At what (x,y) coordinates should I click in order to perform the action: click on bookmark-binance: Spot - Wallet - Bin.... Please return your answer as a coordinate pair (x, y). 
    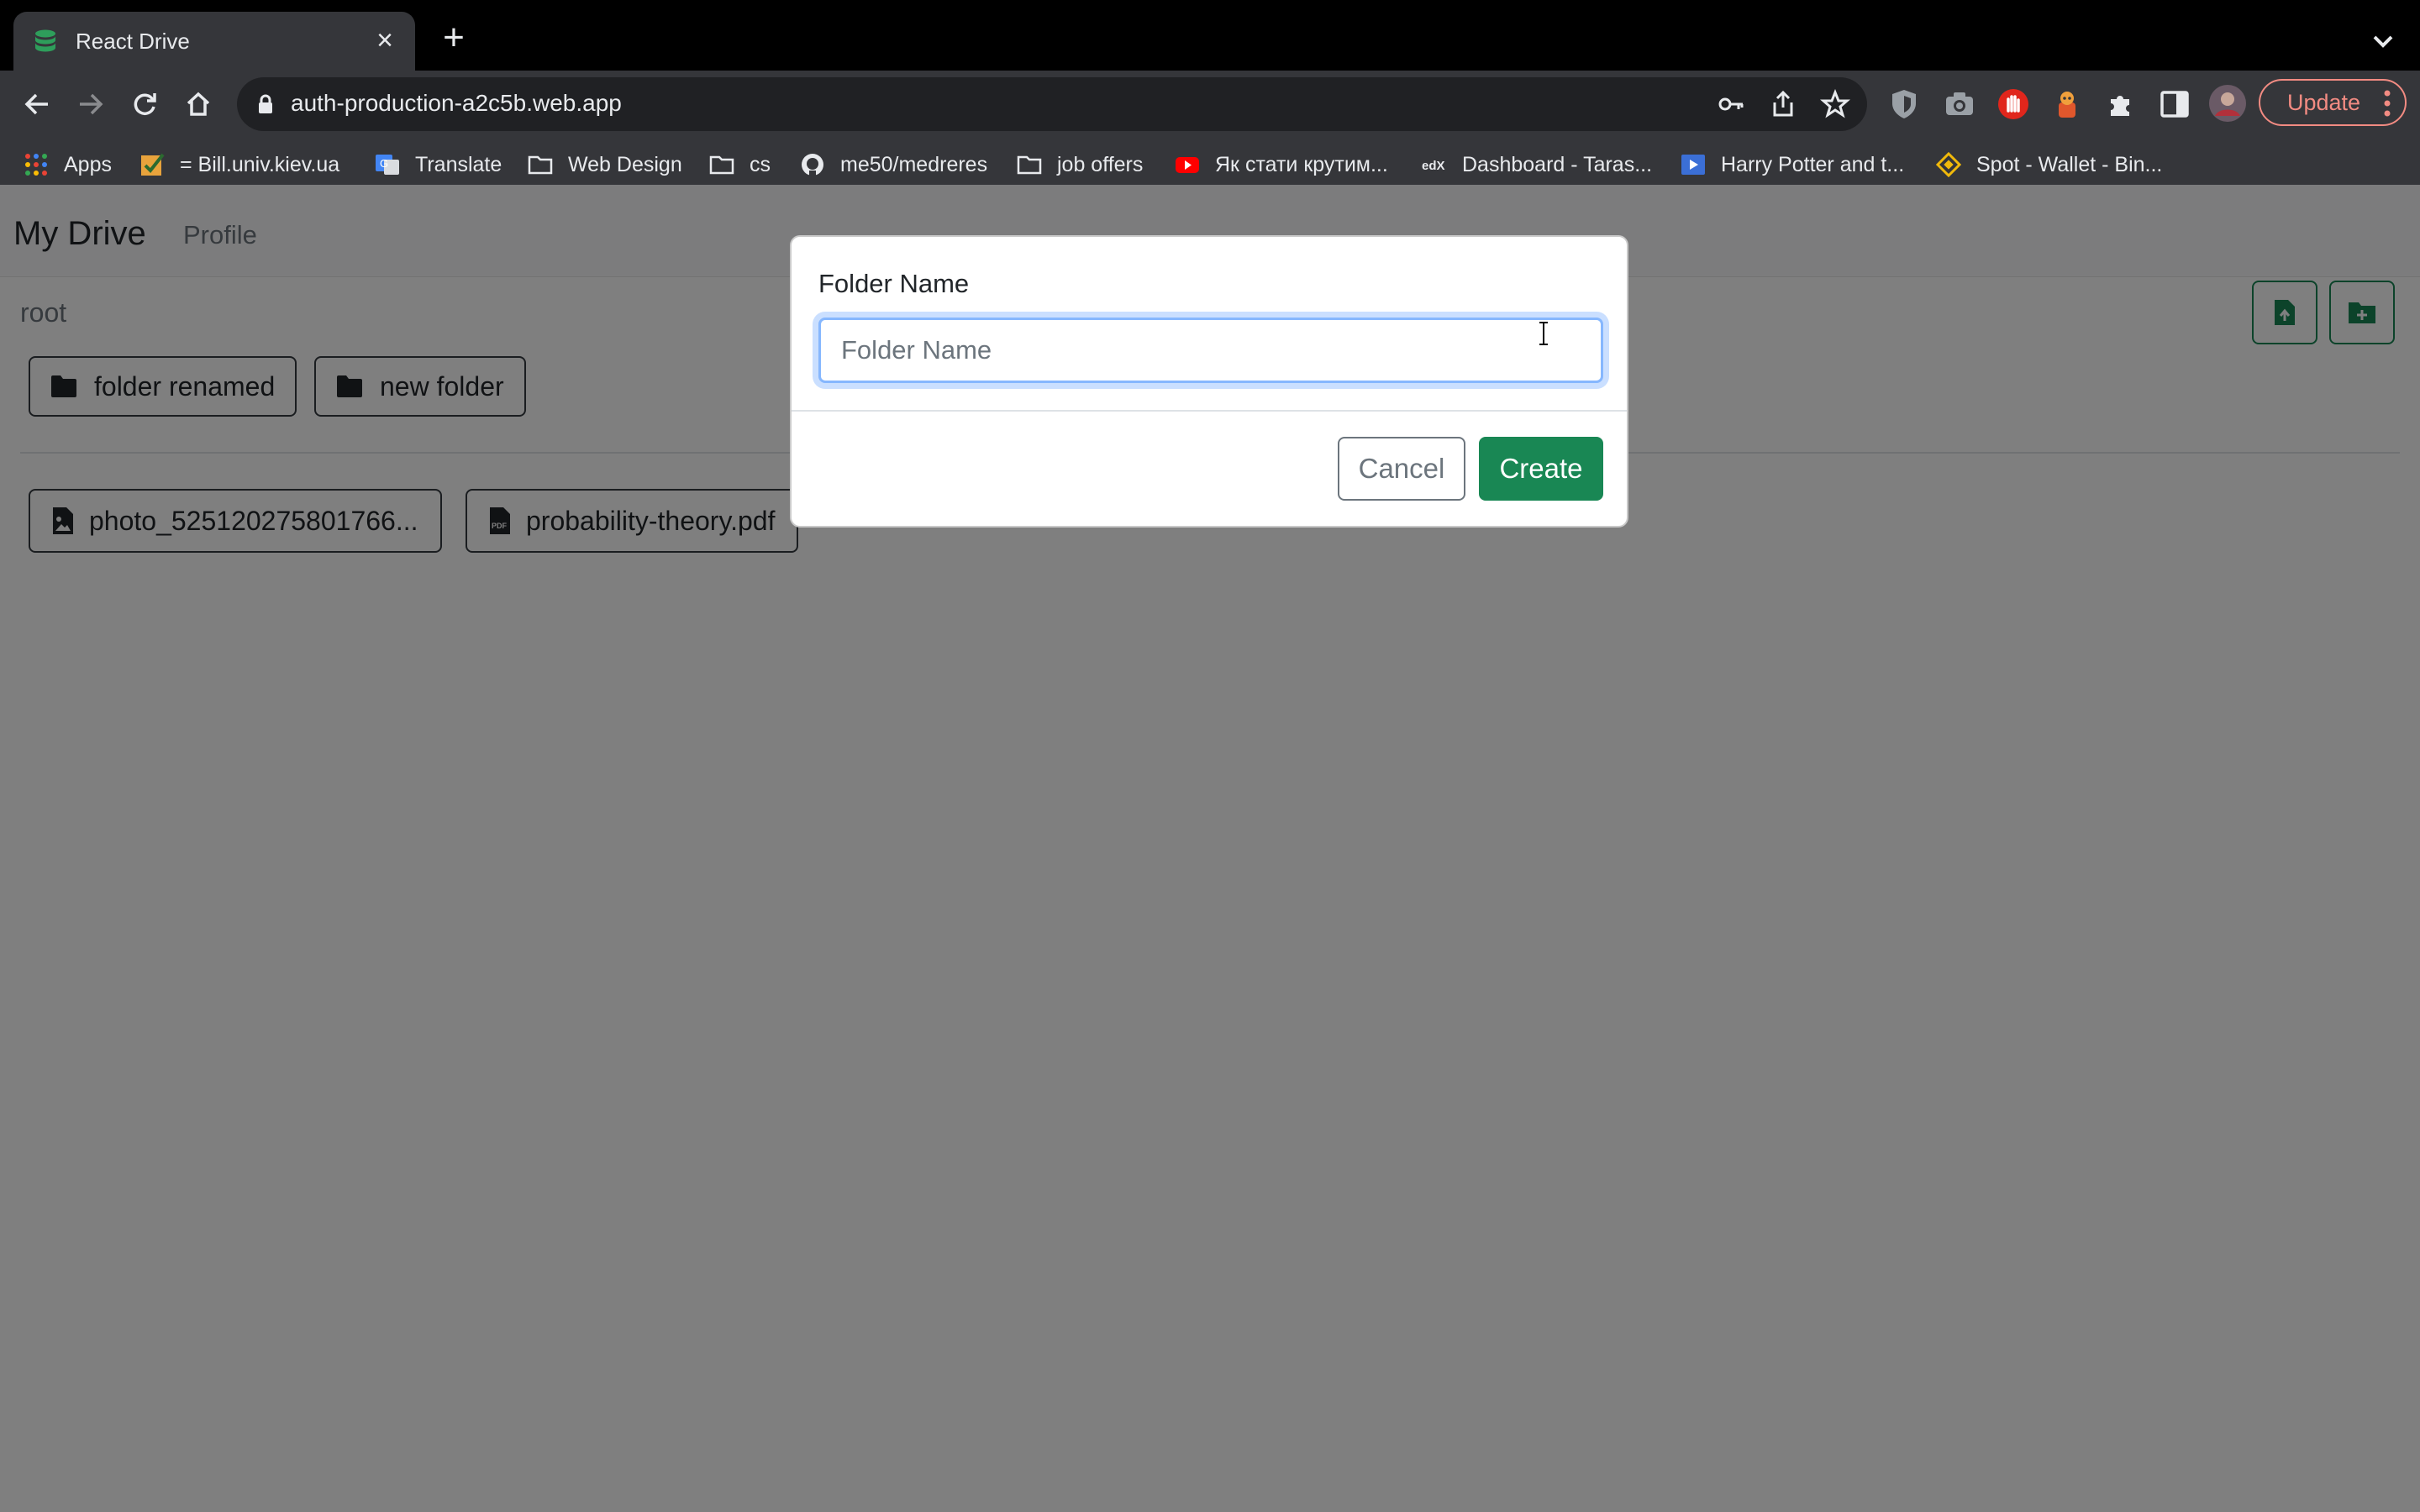
    Looking at the image, I should click on (2049, 164).